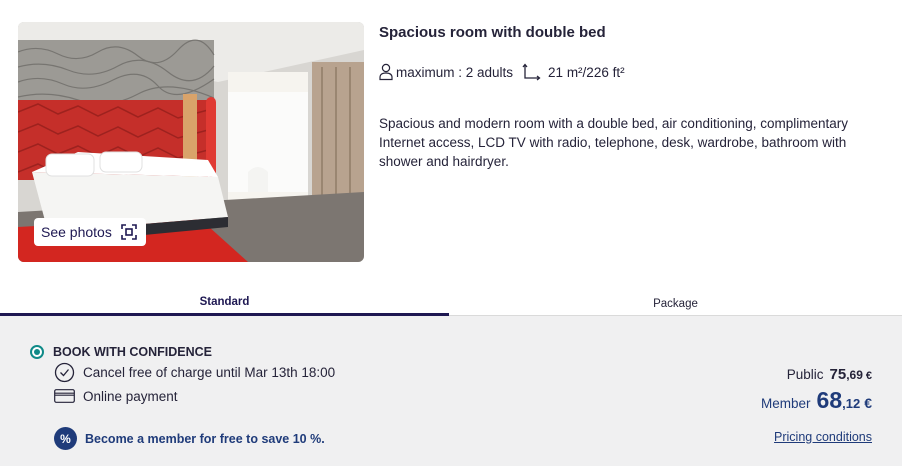  I want to click on member-promo-text: Become a member for free to save 10 %., so click(205, 438).